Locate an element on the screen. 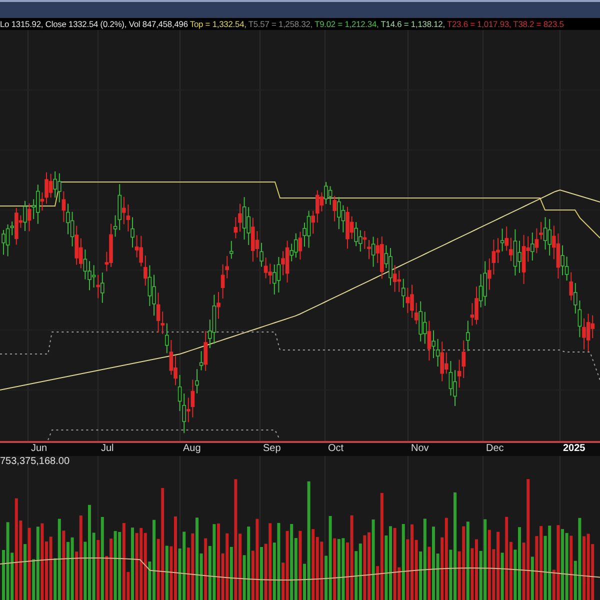 The height and width of the screenshot is (600, 600). info-value: T38.2 = 823.5 is located at coordinates (538, 24).